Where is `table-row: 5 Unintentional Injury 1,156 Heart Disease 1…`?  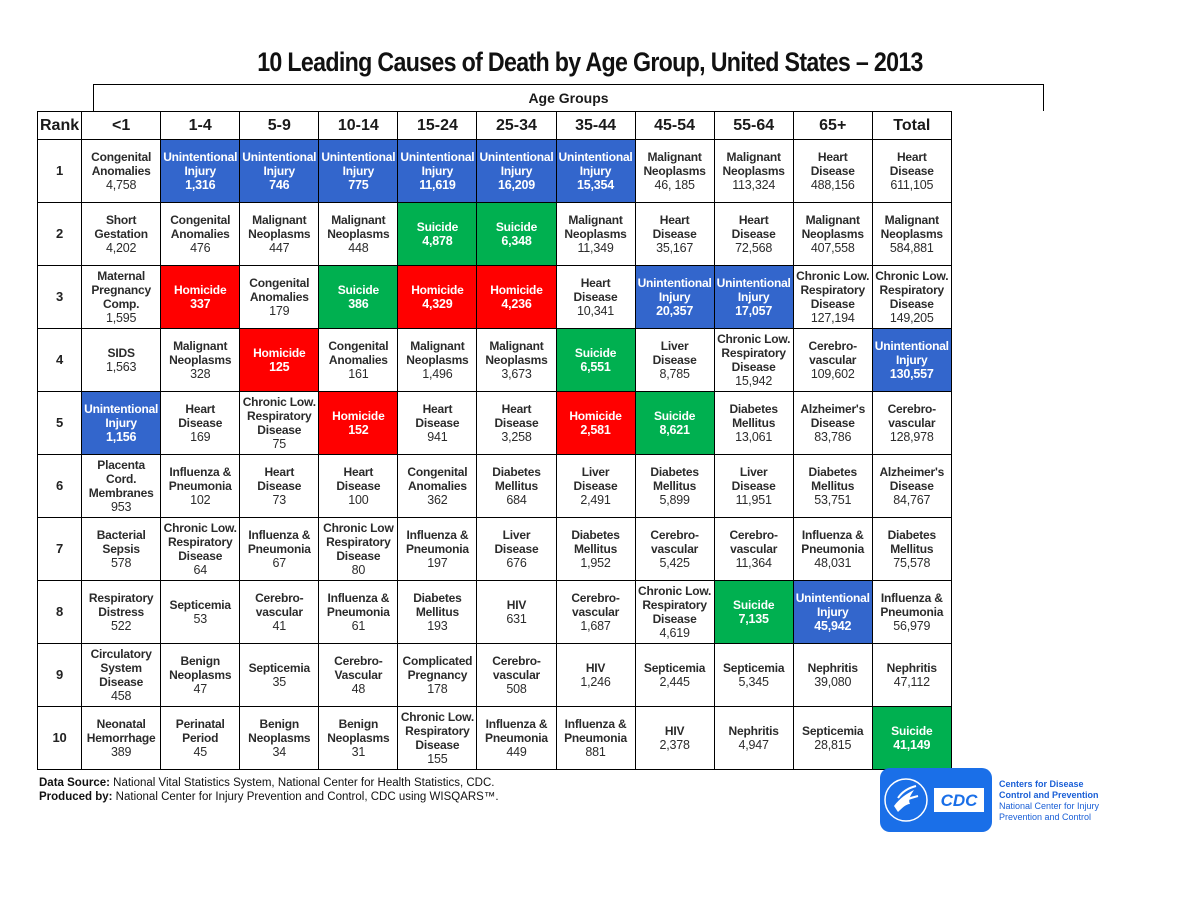
table-row: 5 Unintentional Injury 1,156 Heart Disease 1… is located at coordinates (494, 423).